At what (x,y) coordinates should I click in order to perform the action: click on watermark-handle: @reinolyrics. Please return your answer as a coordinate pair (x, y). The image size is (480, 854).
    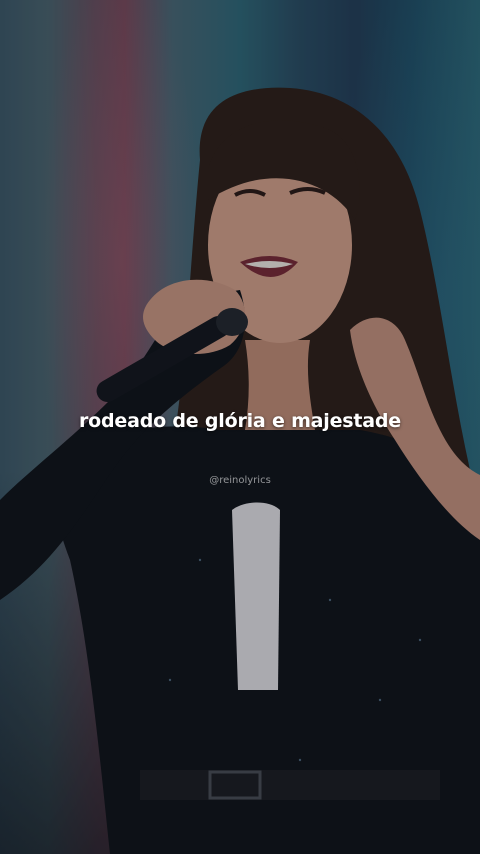
    Looking at the image, I should click on (240, 480).